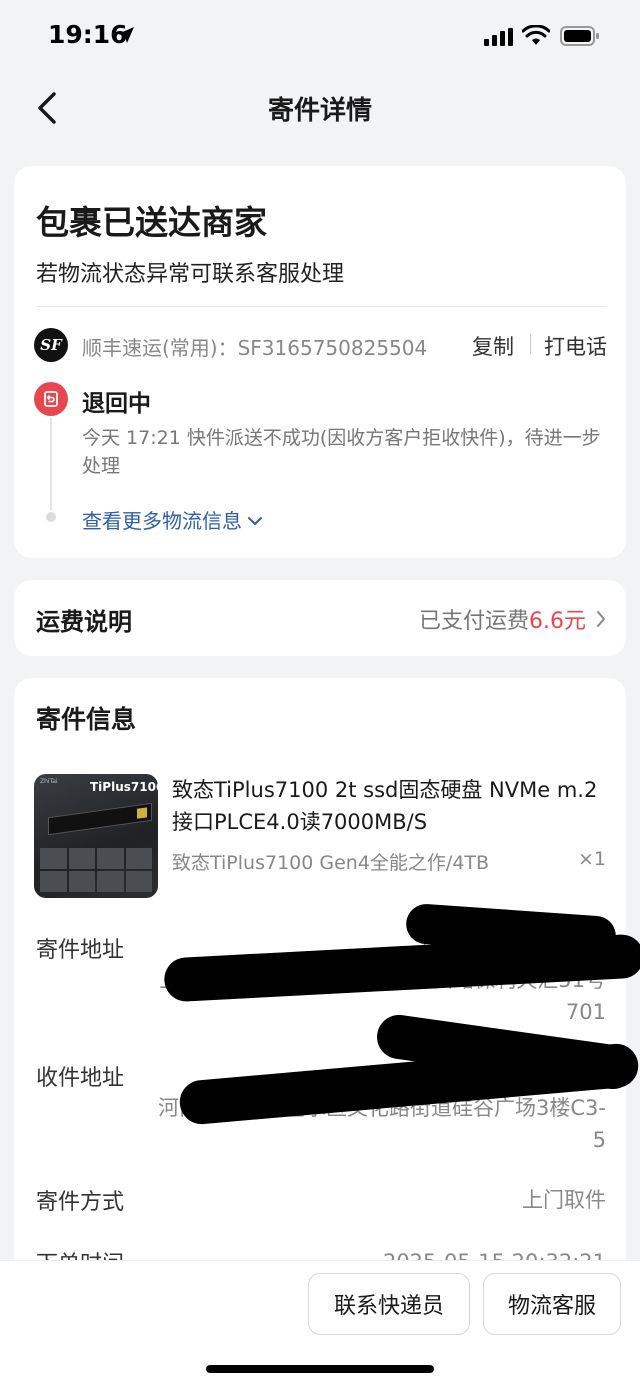  What do you see at coordinates (124, 787) in the screenshot?
I see `product-image-brand: TiPlus7100` at bounding box center [124, 787].